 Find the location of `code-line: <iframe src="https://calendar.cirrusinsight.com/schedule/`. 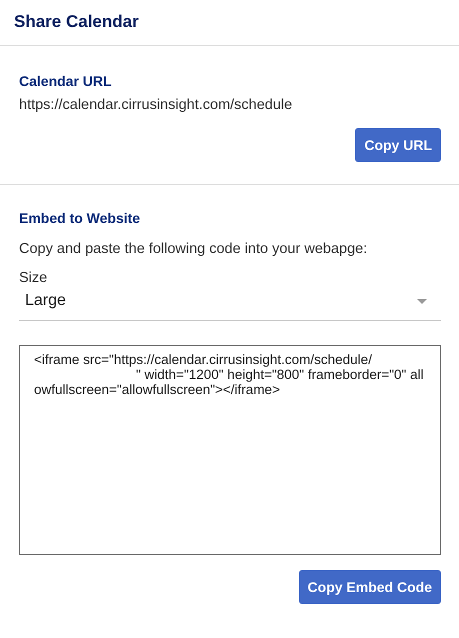

code-line: <iframe src="https://calendar.cirrusinsight.com/schedule/ is located at coordinates (203, 359).